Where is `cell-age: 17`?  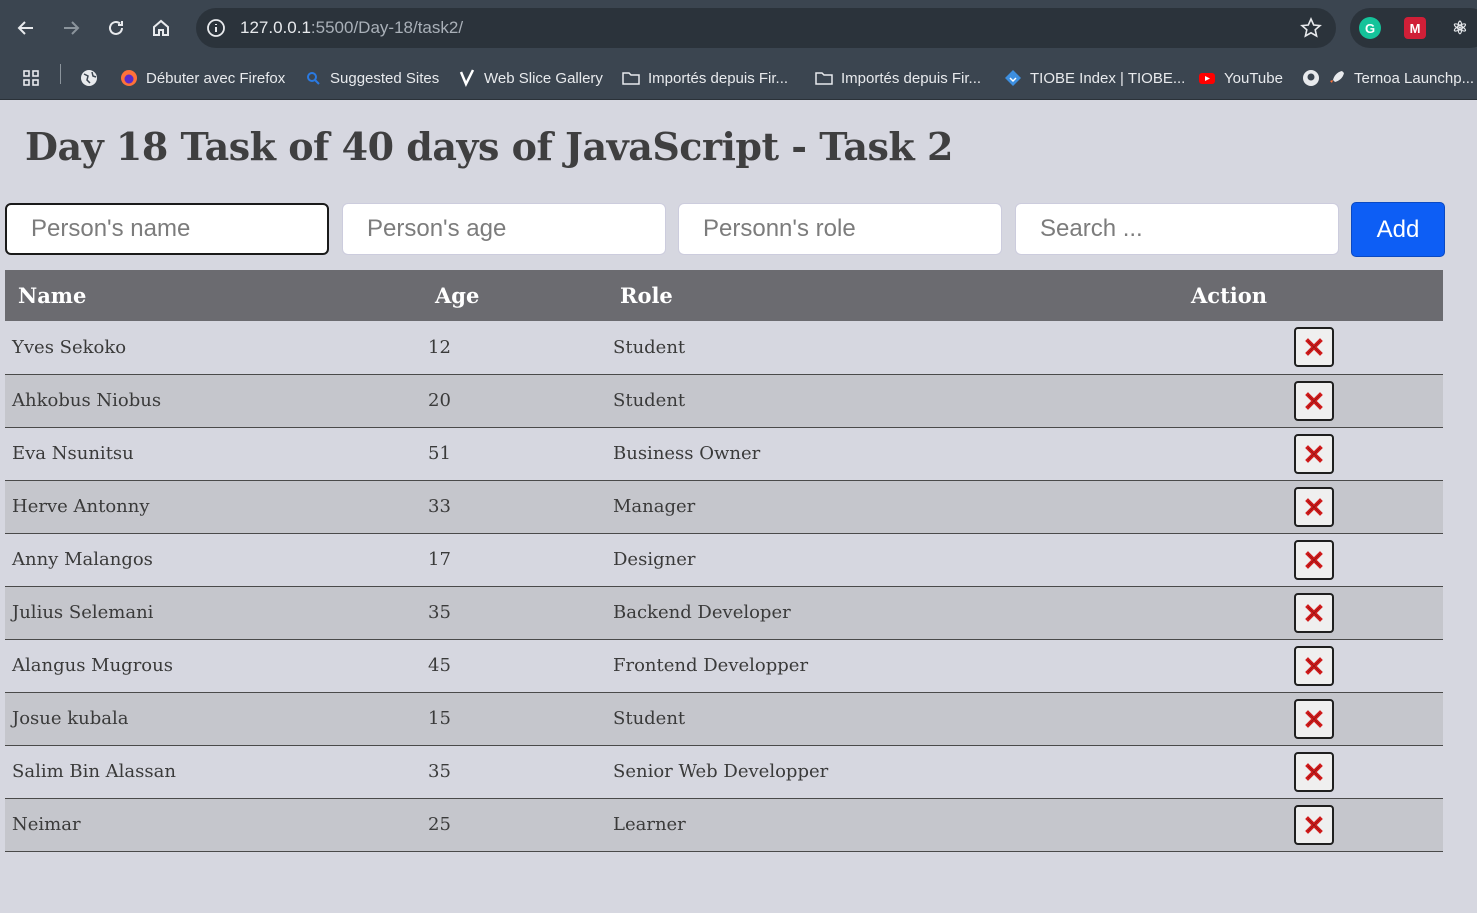
cell-age: 17 is located at coordinates (439, 559).